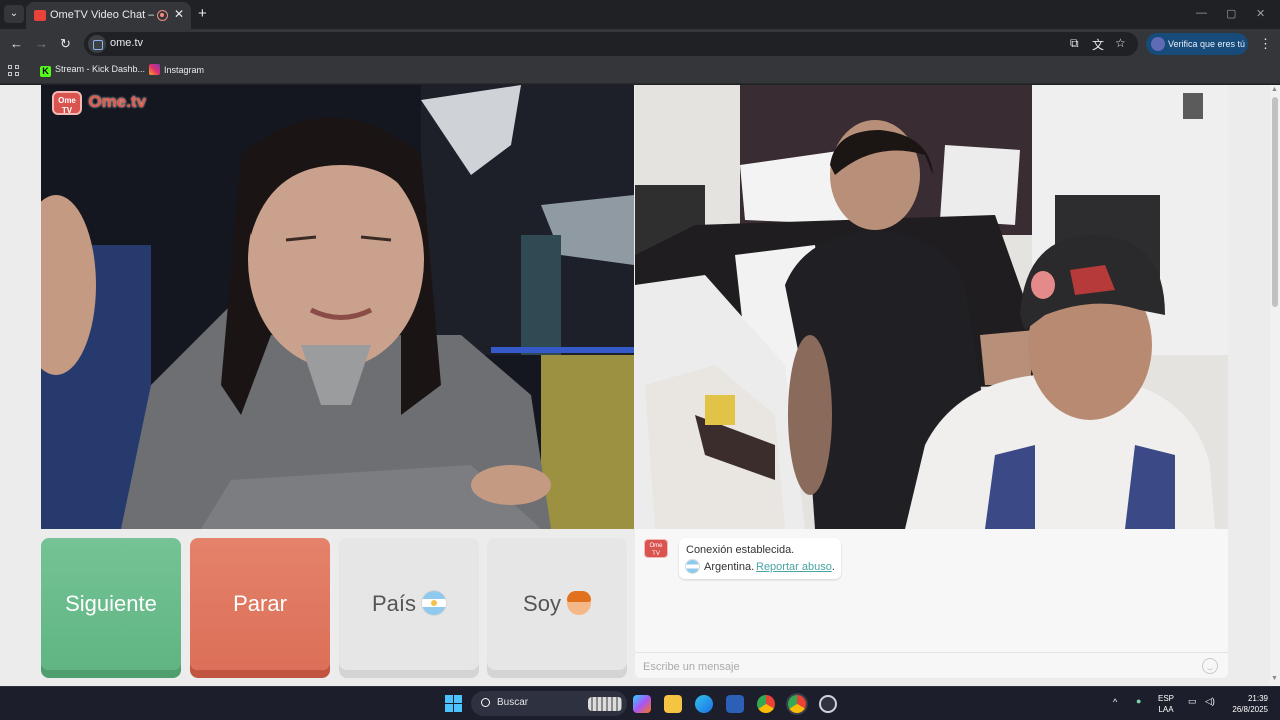  What do you see at coordinates (1207, 44) in the screenshot?
I see `verify-label: Verifica que eres tú` at bounding box center [1207, 44].